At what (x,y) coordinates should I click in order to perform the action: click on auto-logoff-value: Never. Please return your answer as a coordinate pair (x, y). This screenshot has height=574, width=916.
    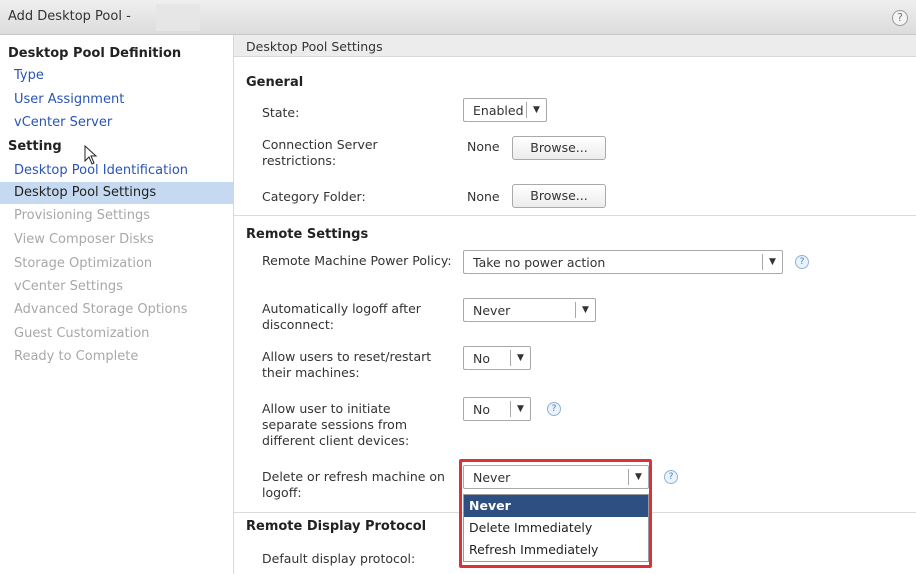
    Looking at the image, I should click on (492, 310).